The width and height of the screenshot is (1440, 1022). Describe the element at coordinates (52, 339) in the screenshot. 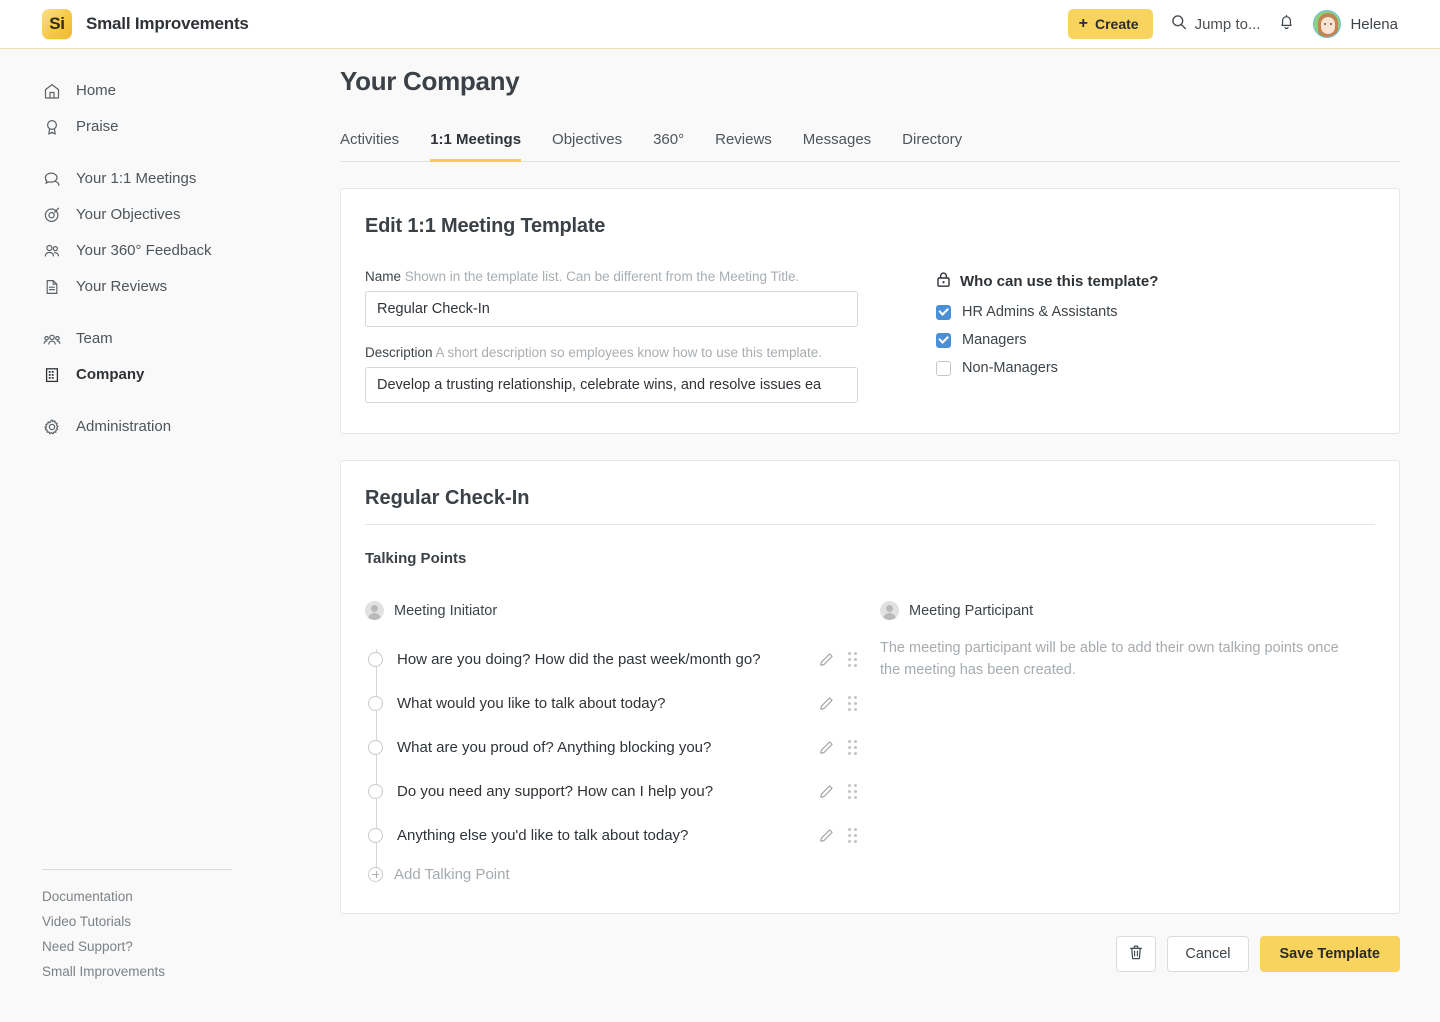

I see `team-icon` at that location.